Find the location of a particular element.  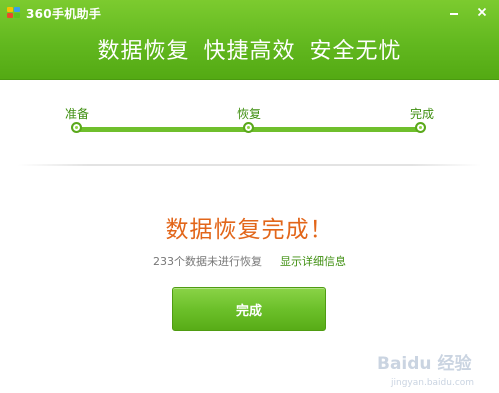

result-summary: 233个数据未进行恢复 显示详细信息 is located at coordinates (249, 261).